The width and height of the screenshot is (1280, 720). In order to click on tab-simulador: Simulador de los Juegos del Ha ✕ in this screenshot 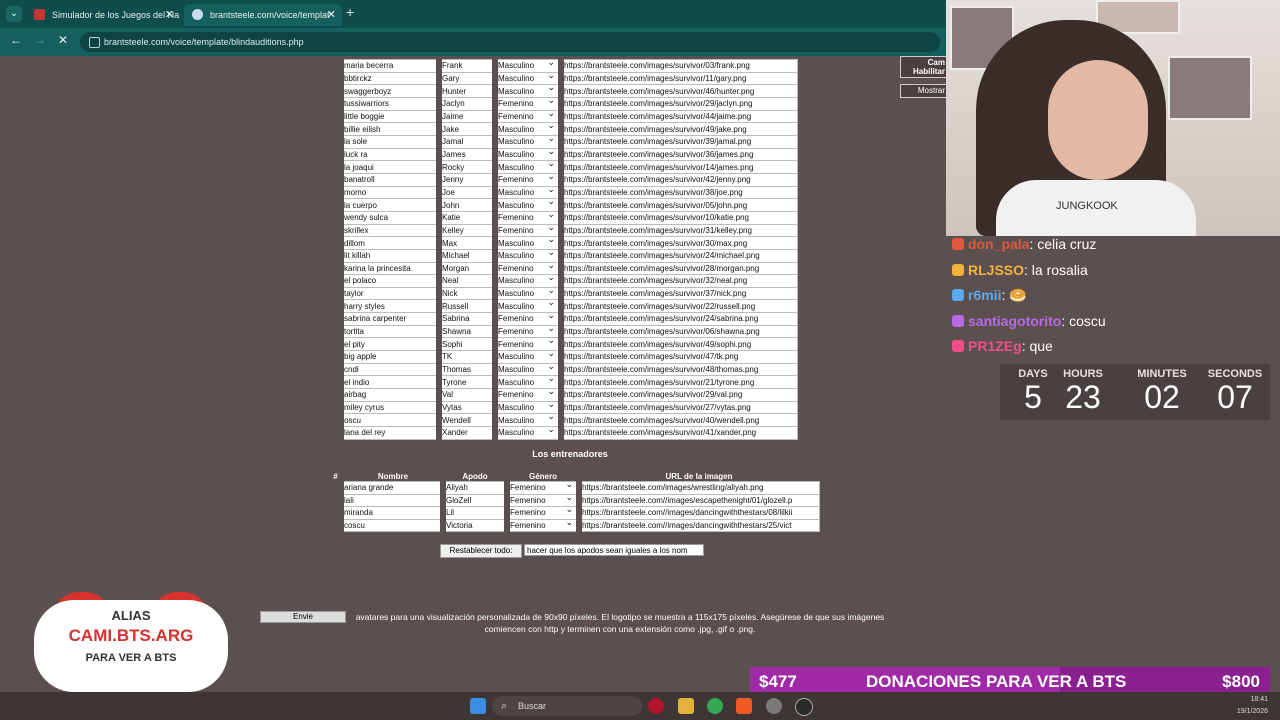, I will do `click(103, 15)`.